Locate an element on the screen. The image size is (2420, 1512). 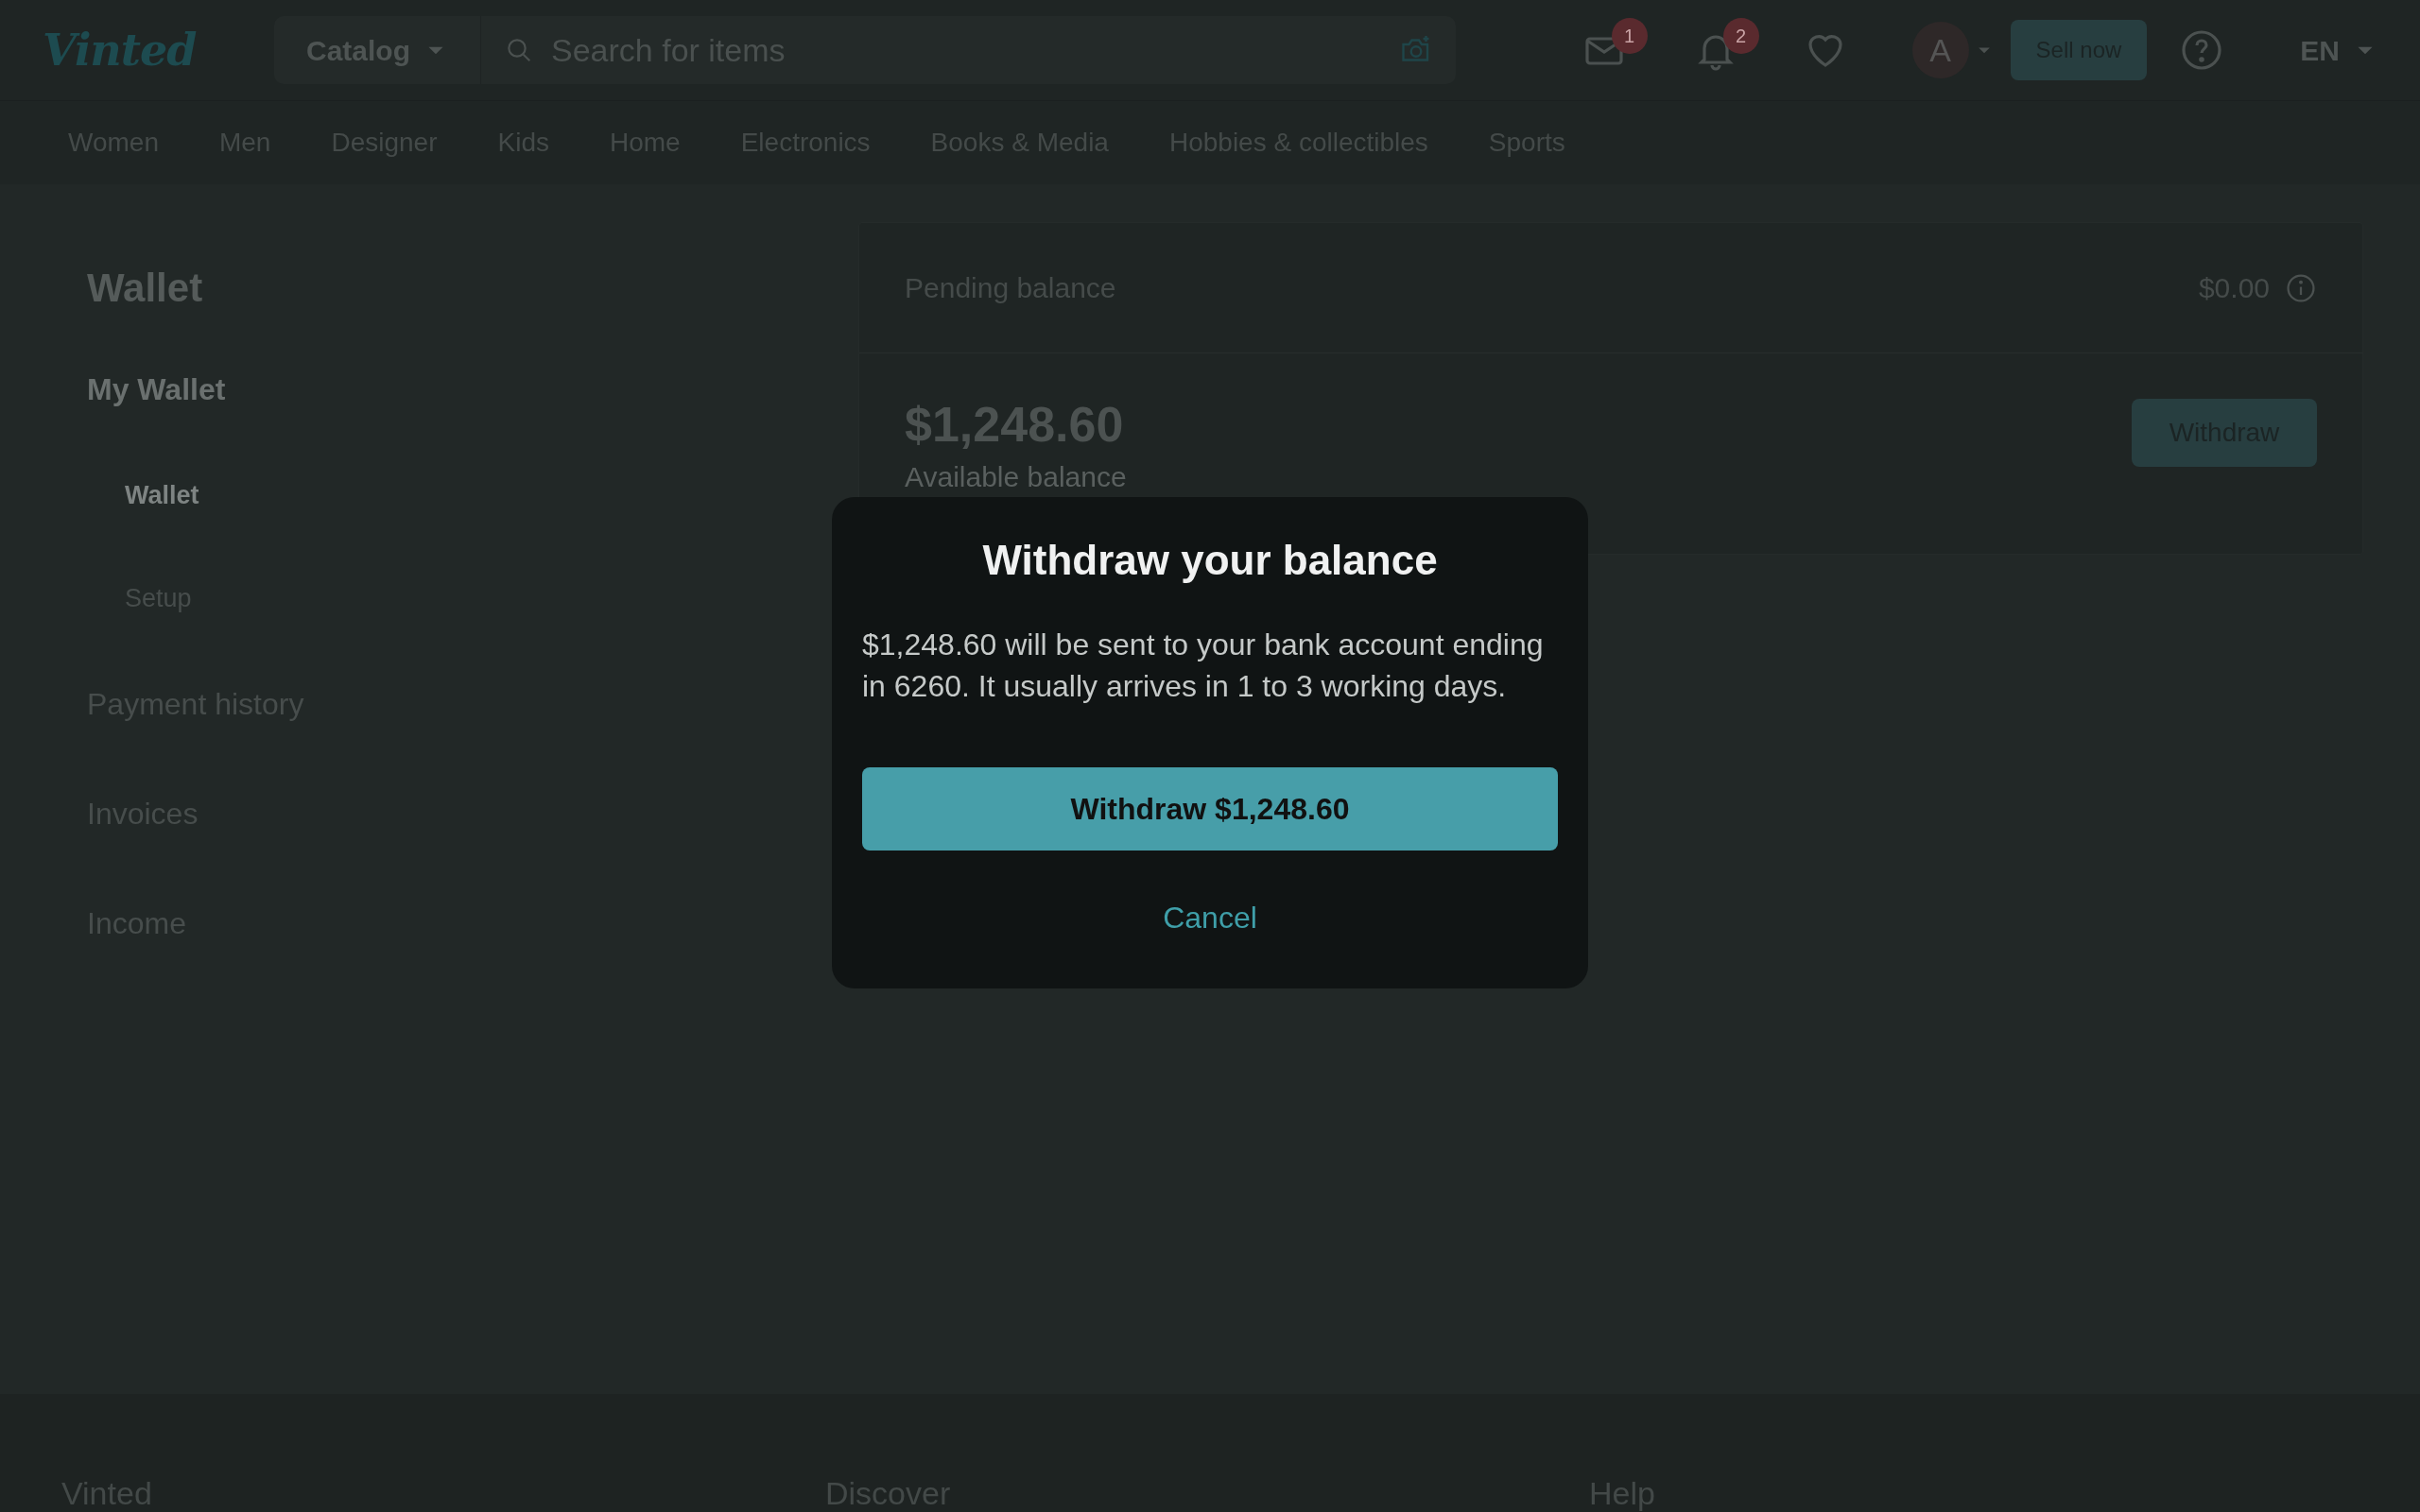
cancel-button: Cancel is located at coordinates (1210, 917).